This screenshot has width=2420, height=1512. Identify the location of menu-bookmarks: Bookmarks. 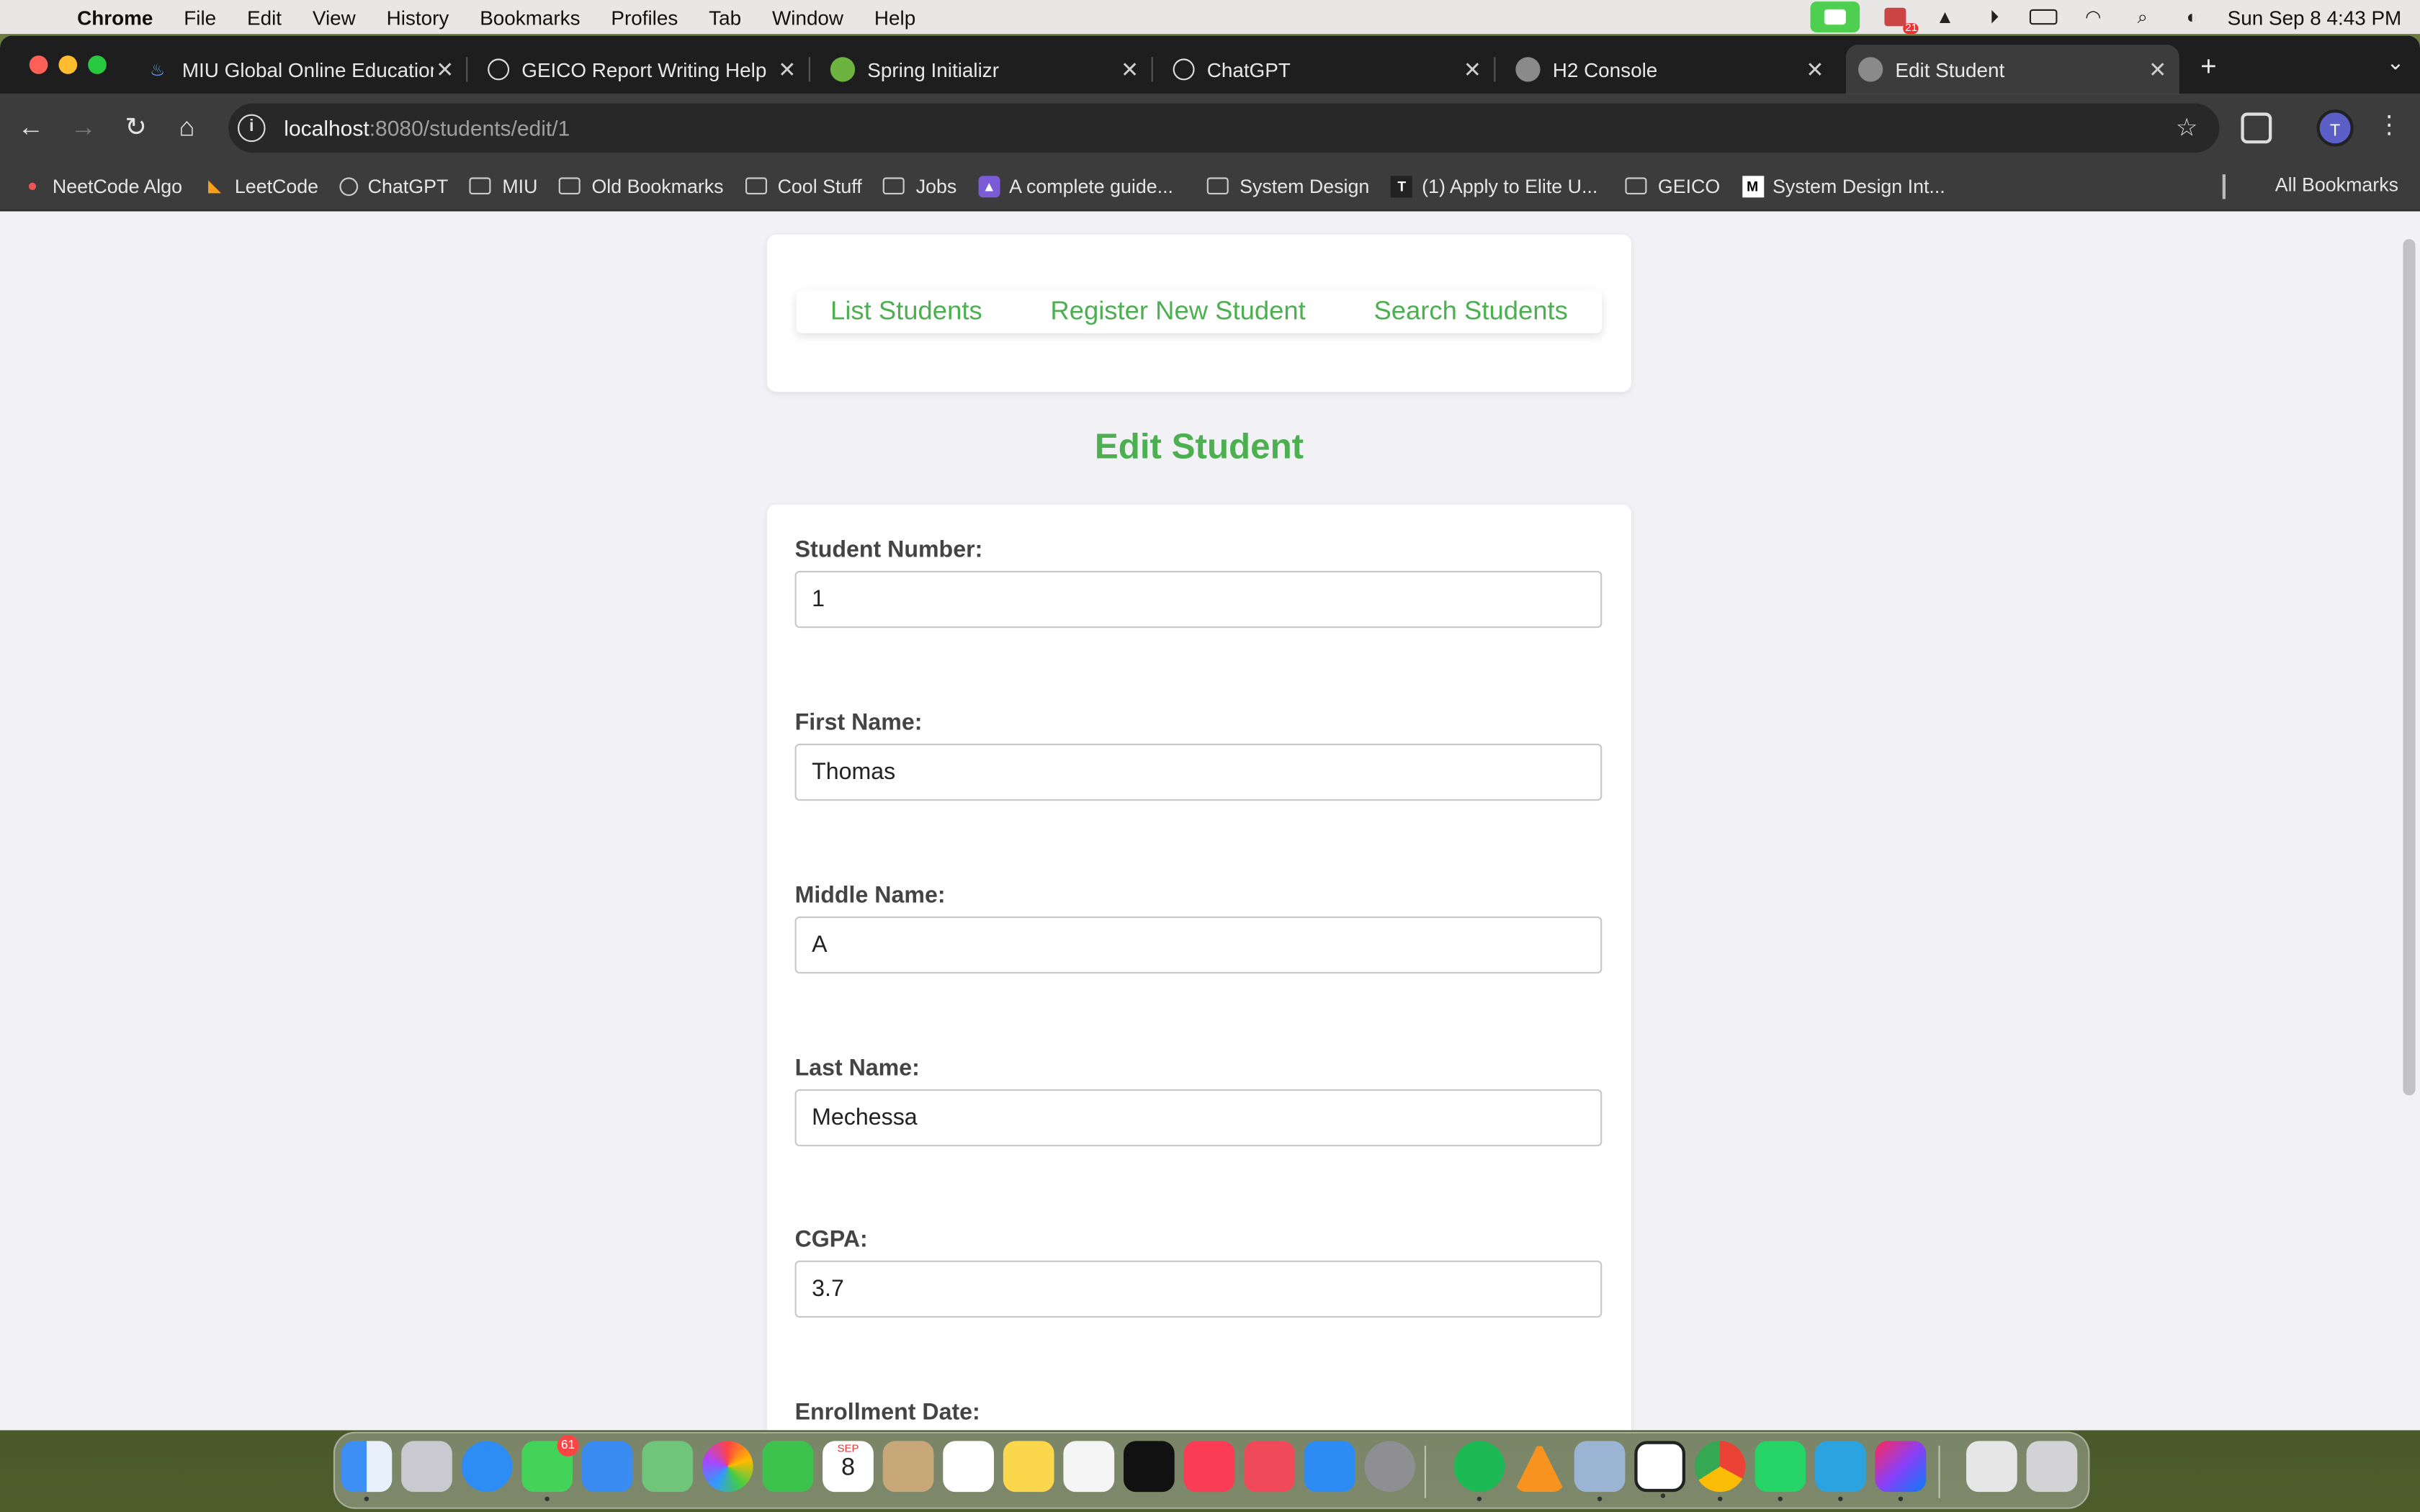
(530, 17).